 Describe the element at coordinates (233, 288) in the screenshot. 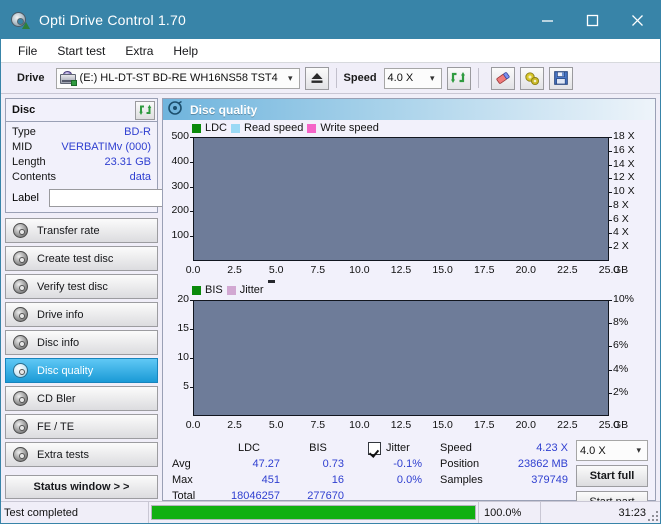

I see `bis-legend: BIS Jitter` at that location.